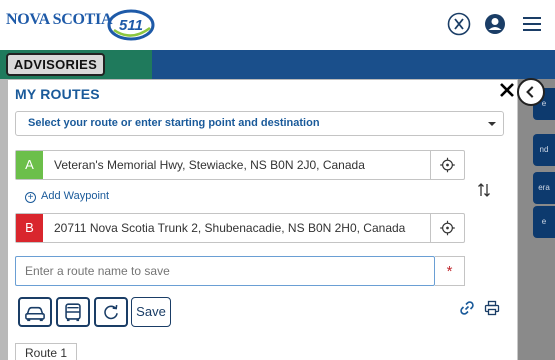 Image resolution: width=555 pixels, height=360 pixels. I want to click on advisories-button: ADVISORIES, so click(55, 64).